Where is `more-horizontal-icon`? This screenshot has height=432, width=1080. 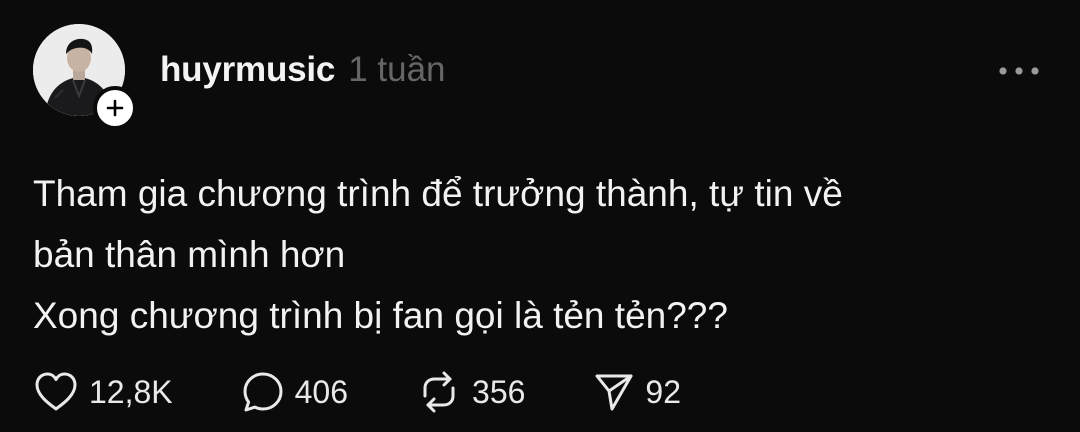
more-horizontal-icon is located at coordinates (1019, 71).